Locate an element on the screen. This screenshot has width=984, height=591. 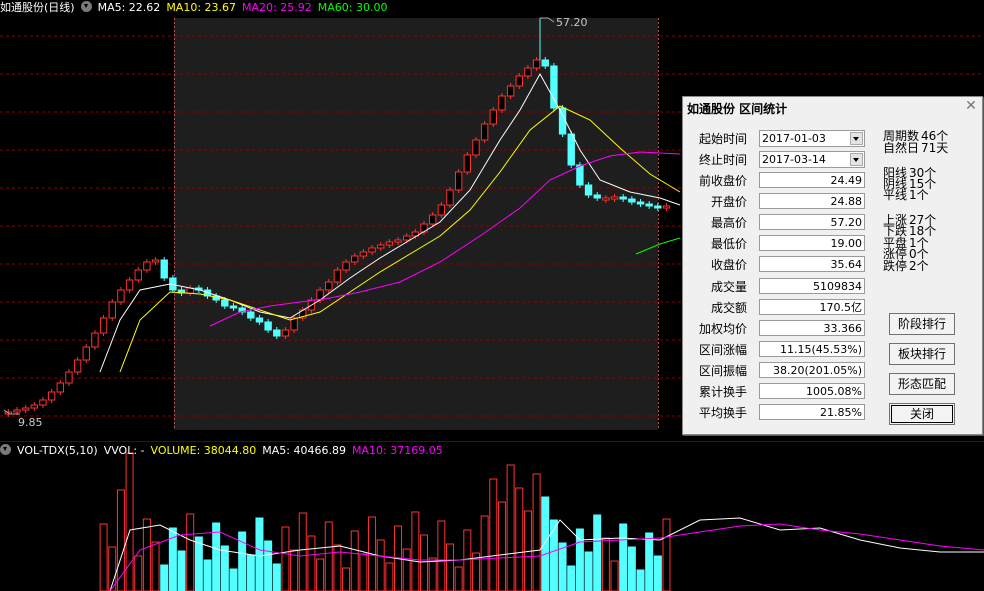
ma5-value: MA5: 22.62 is located at coordinates (129, 7).